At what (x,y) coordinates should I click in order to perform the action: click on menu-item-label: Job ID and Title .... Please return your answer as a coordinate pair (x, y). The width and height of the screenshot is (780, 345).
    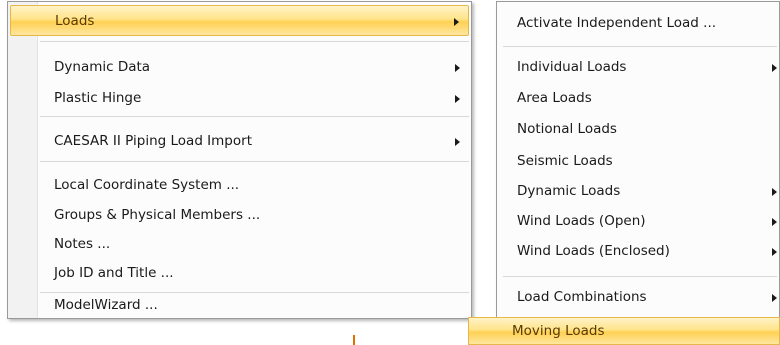
    Looking at the image, I should click on (114, 273).